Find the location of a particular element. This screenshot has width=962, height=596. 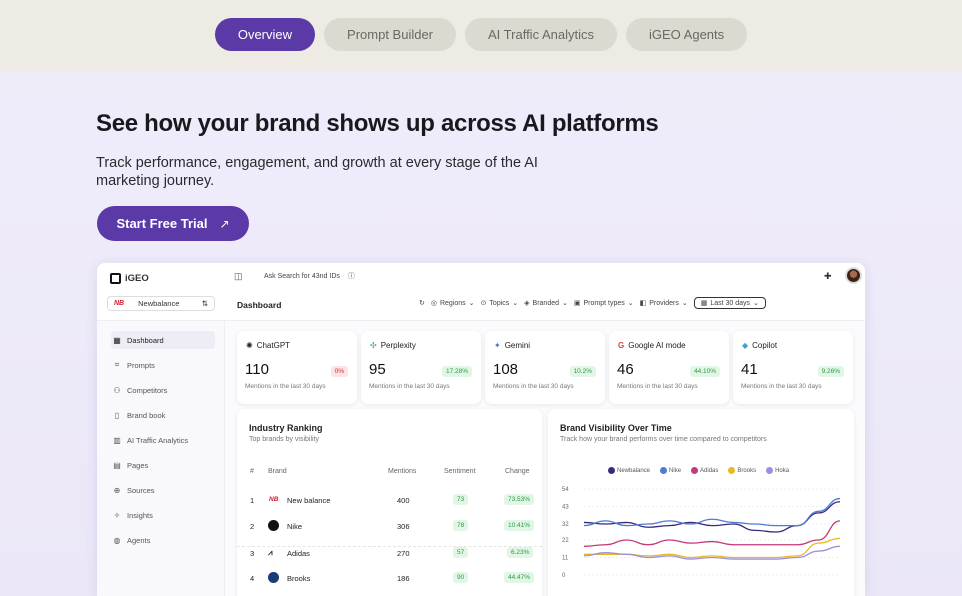

filter-prompt-types: ▣ Prompt types ⌄ is located at coordinates (604, 303).